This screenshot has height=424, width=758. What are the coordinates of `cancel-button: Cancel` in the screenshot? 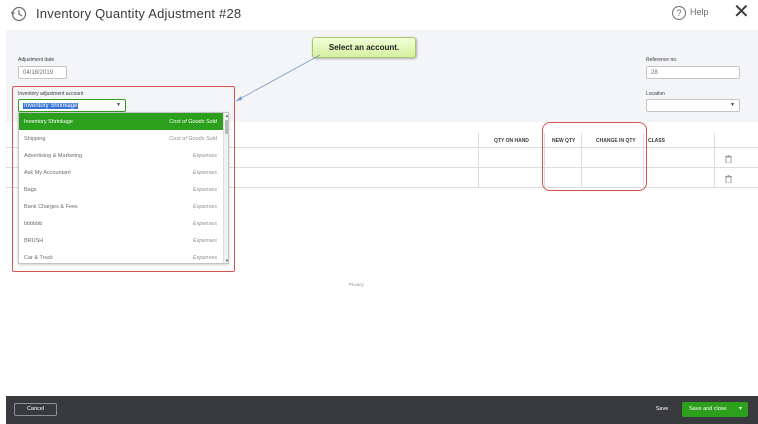 It's located at (35, 409).